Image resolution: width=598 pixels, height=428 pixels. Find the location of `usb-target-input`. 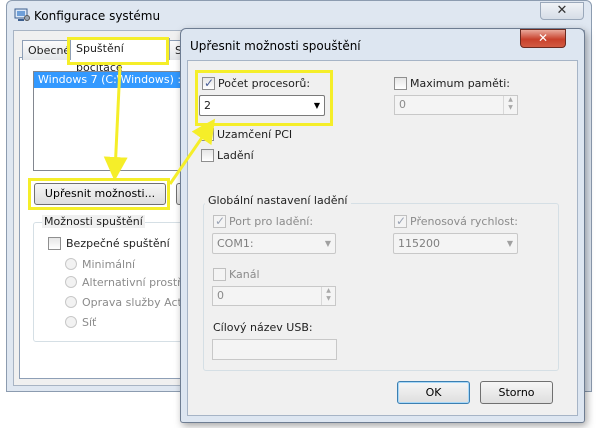

usb-target-input is located at coordinates (274, 349).